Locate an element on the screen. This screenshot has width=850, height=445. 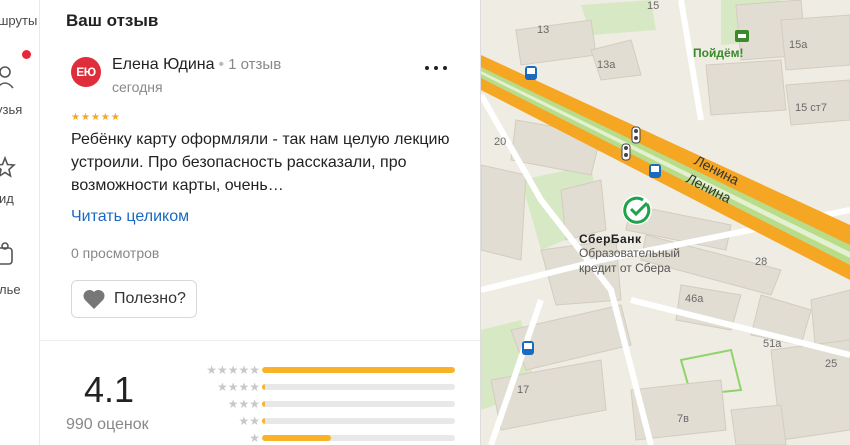
review-date: сегодня is located at coordinates (137, 87).